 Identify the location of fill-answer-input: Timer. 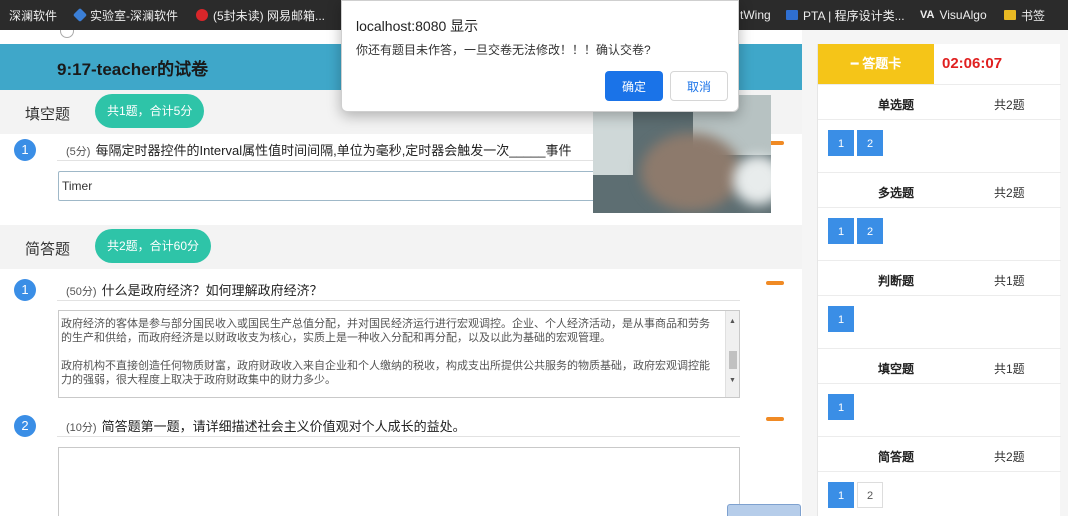
(328, 186).